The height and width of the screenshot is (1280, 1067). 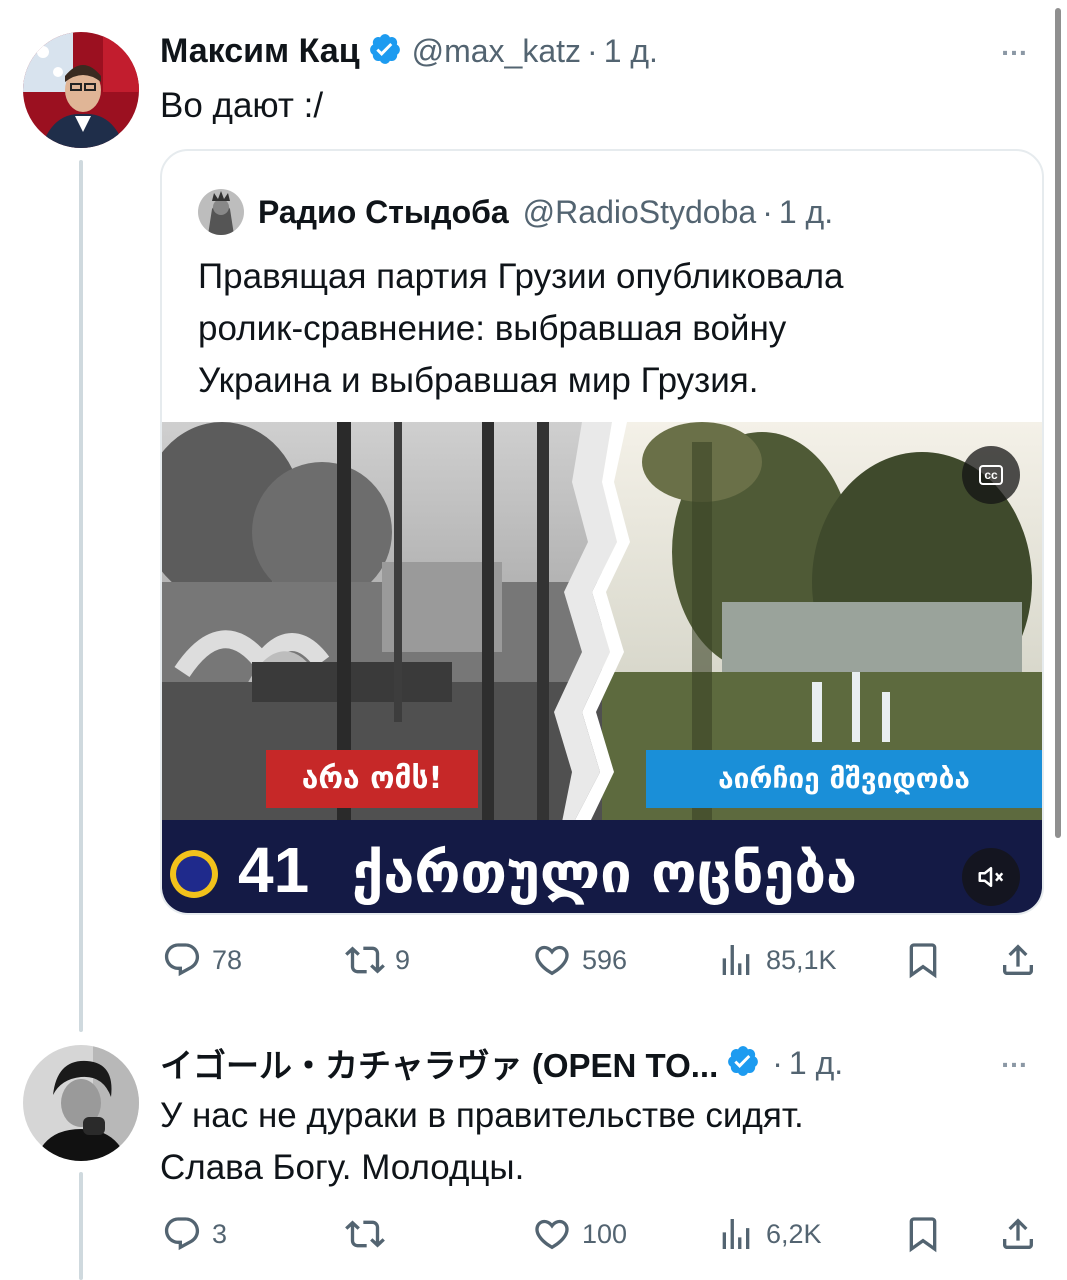 I want to click on tweet2-text-line: Слава Богу. Молодцы., so click(x=342, y=1167).